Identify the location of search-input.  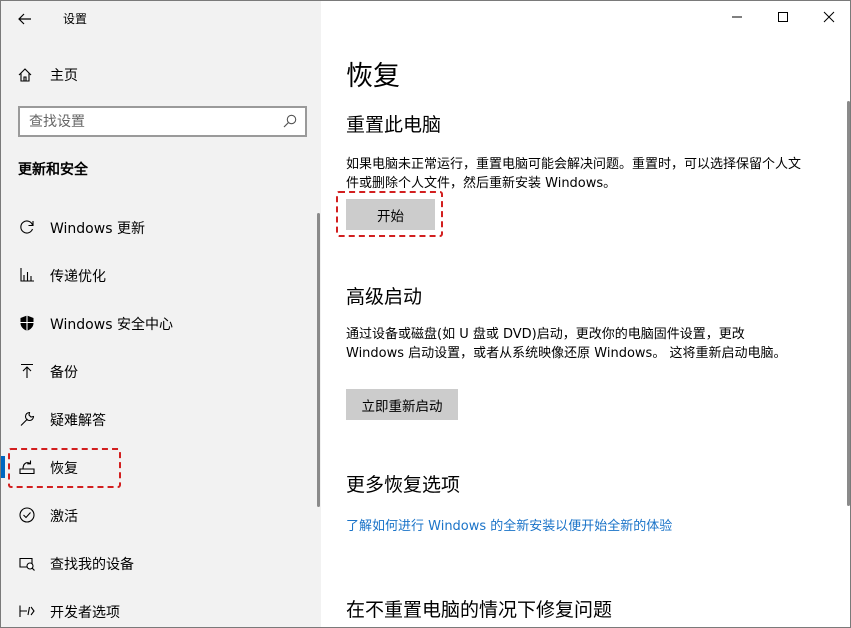
(149, 122).